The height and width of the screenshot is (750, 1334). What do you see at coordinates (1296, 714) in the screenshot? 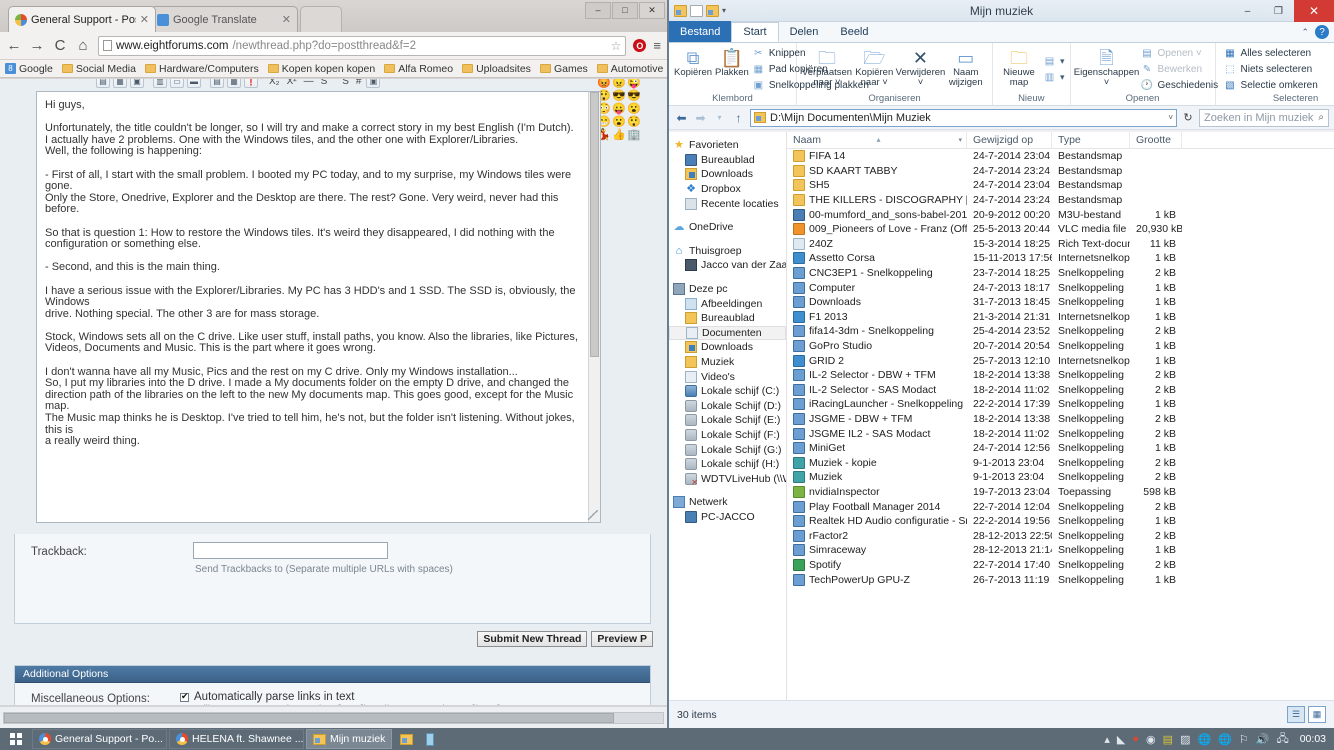
I see `details-view-icon: ☰` at bounding box center [1296, 714].